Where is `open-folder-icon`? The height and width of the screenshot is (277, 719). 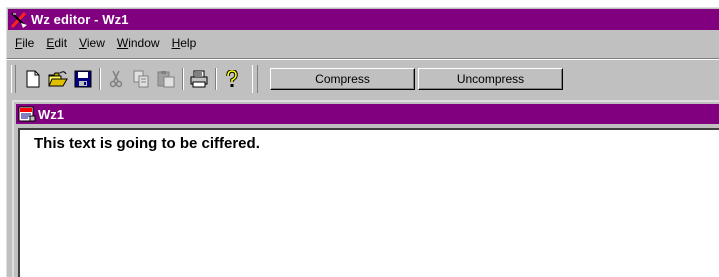
open-folder-icon is located at coordinates (58, 79).